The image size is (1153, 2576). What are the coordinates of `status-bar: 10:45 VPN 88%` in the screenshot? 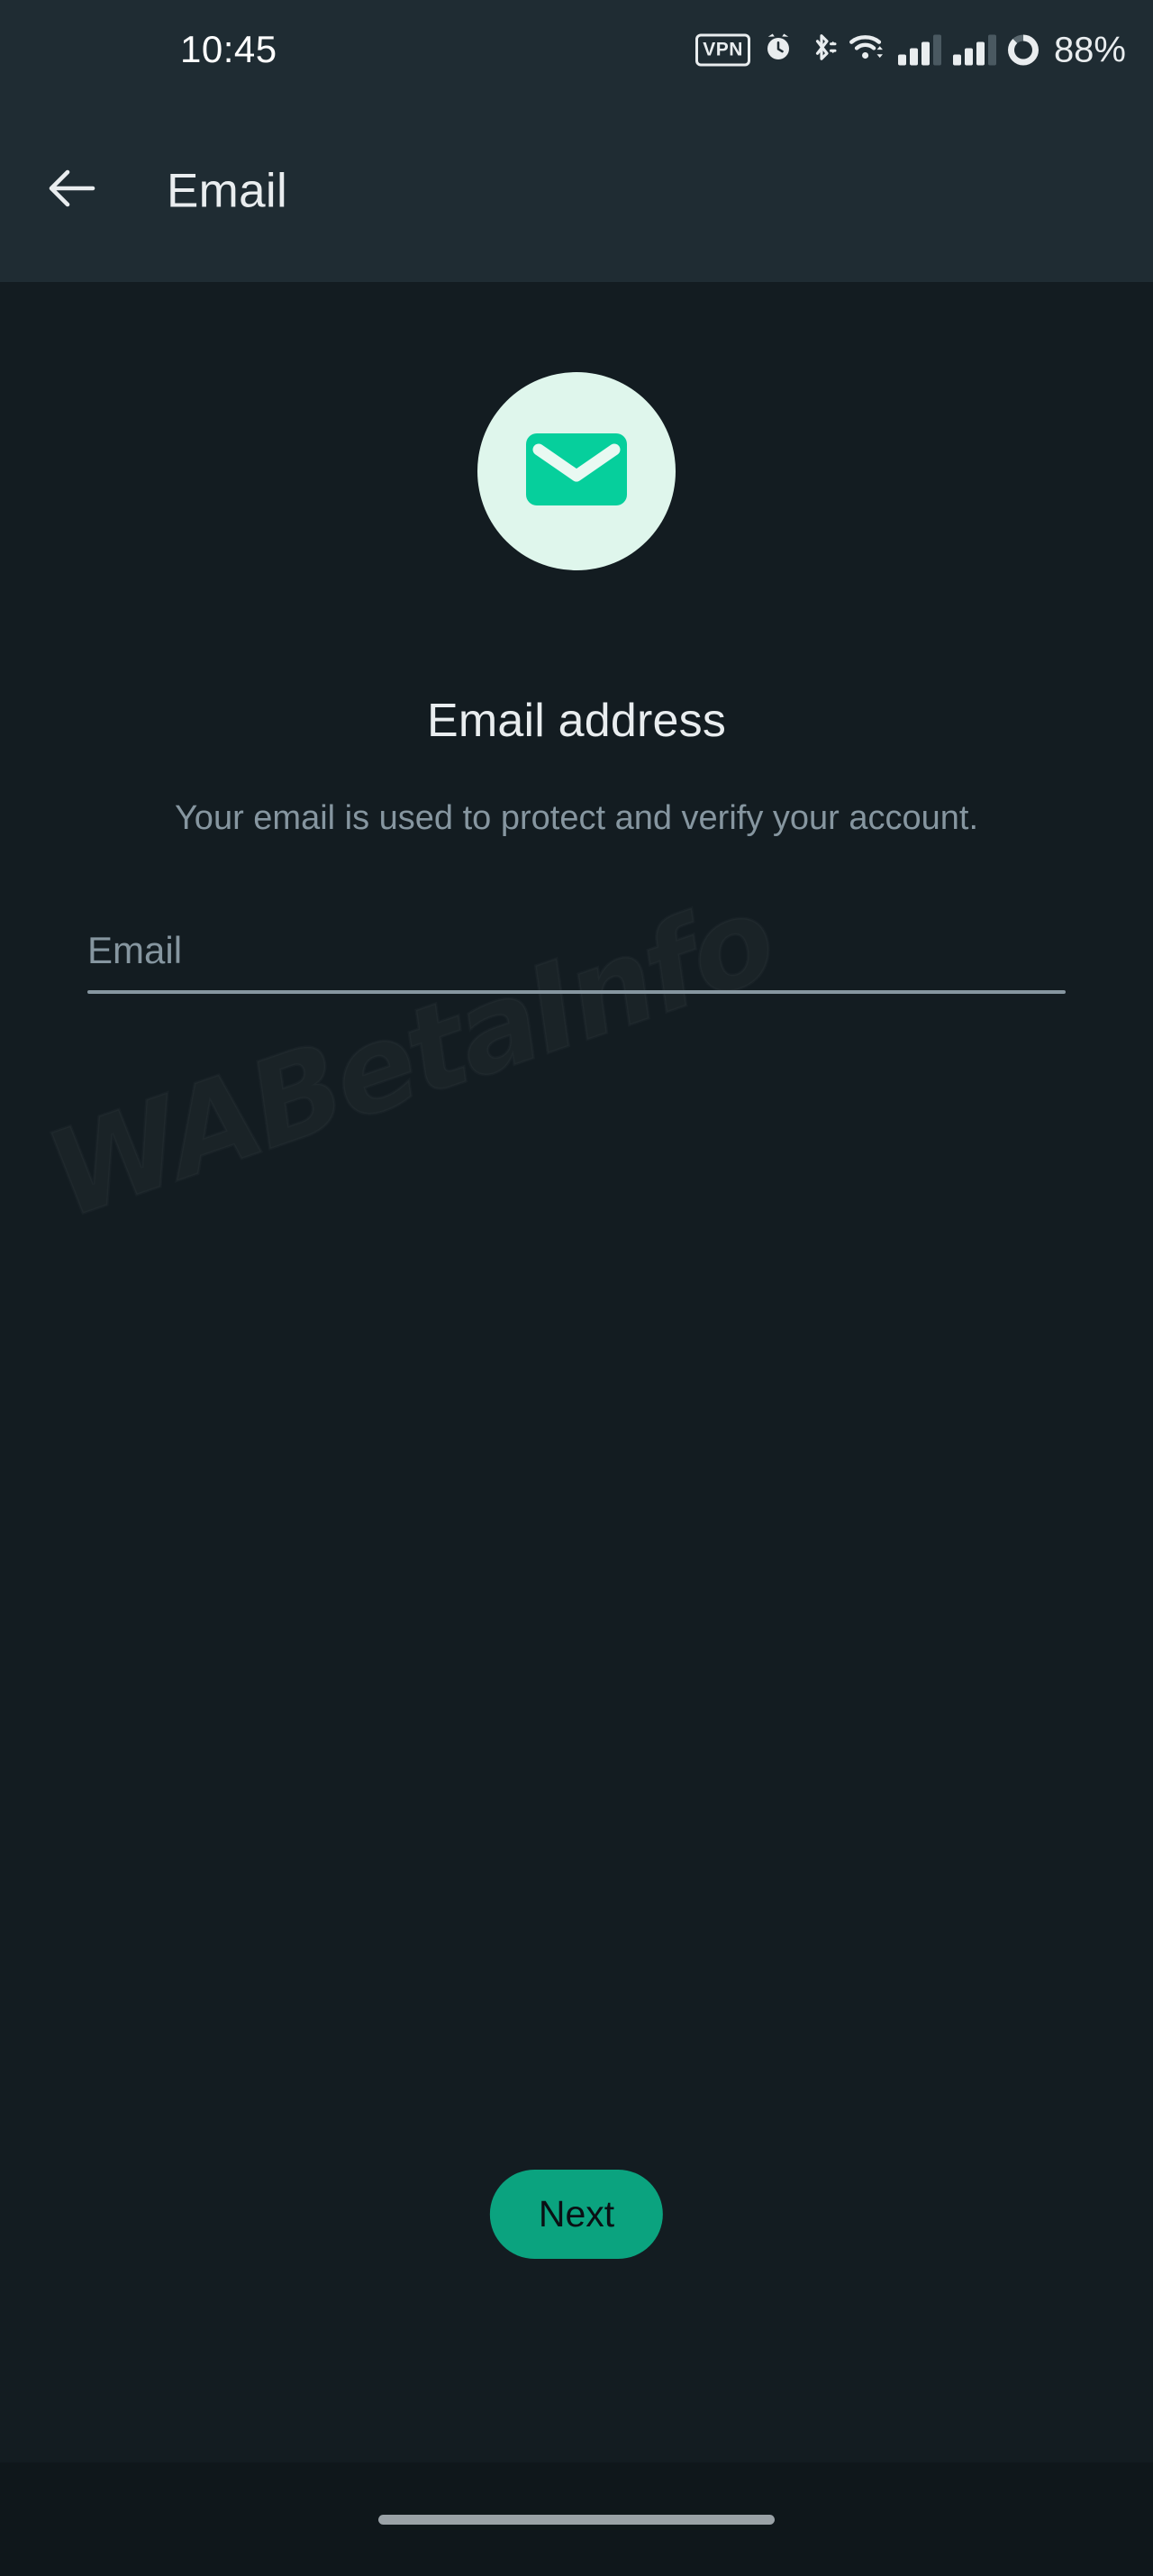 It's located at (576, 49).